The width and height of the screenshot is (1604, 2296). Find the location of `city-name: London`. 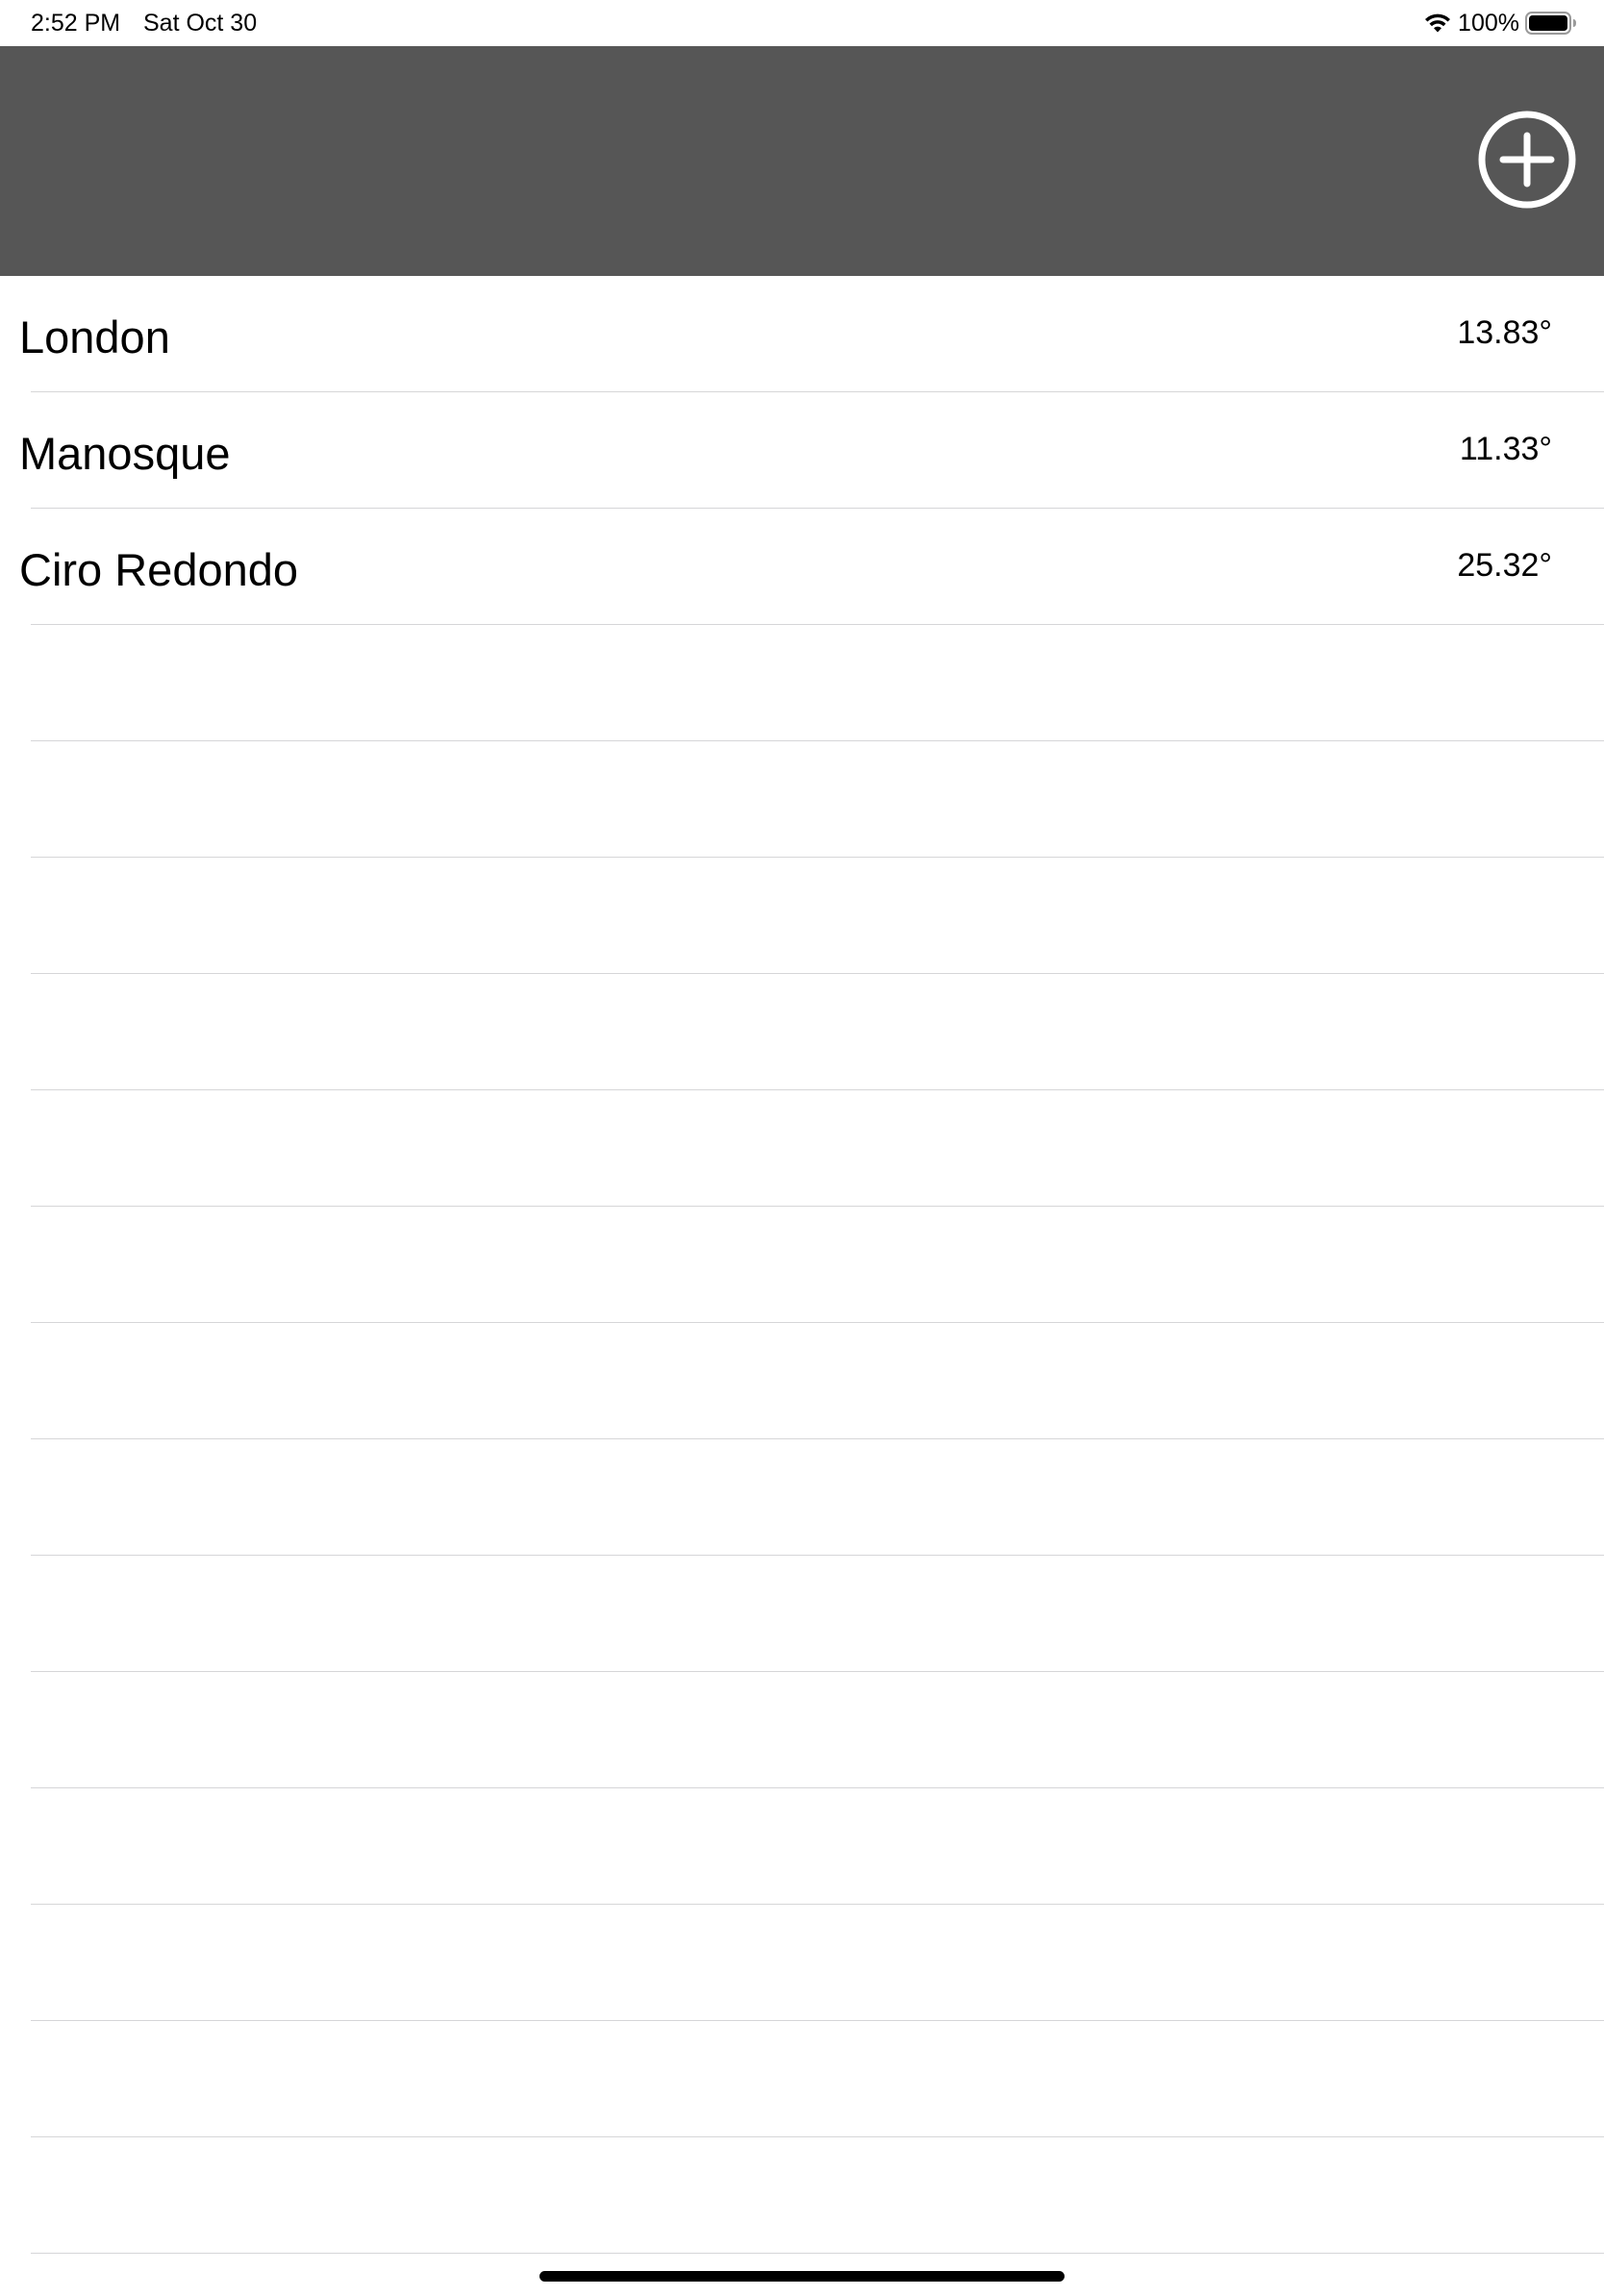

city-name: London is located at coordinates (94, 337).